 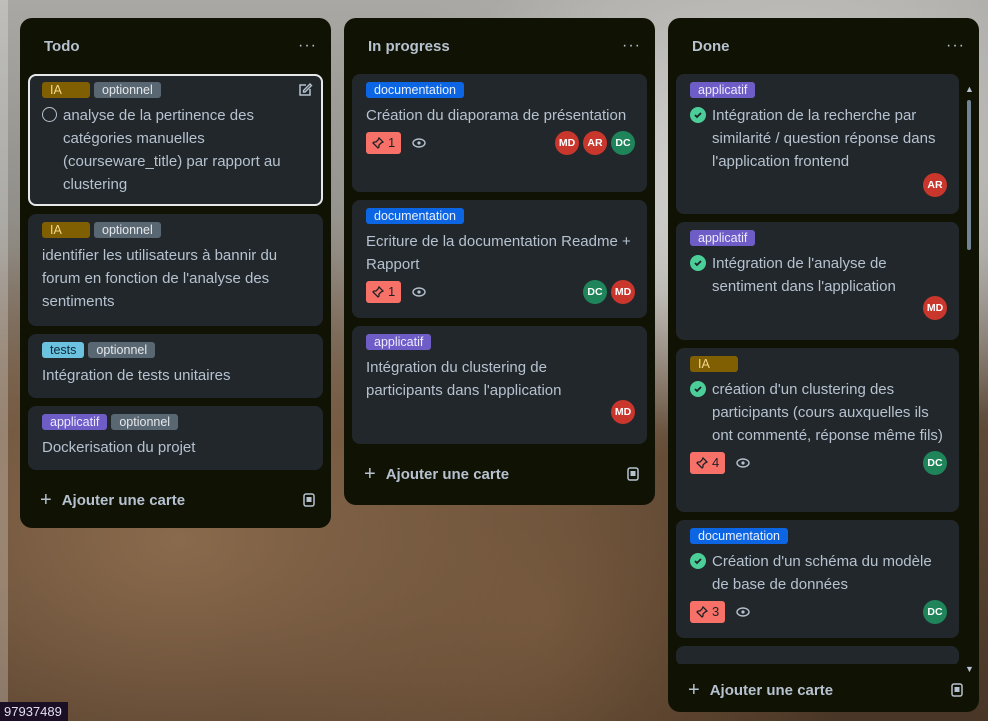 I want to click on card-partial, so click(x=817, y=655).